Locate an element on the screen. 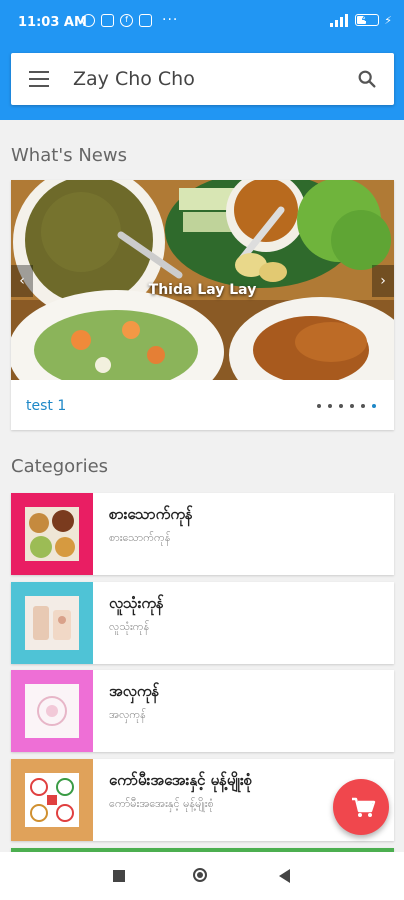 The width and height of the screenshot is (404, 900). chevron-left-icon: ‹ is located at coordinates (22, 281).